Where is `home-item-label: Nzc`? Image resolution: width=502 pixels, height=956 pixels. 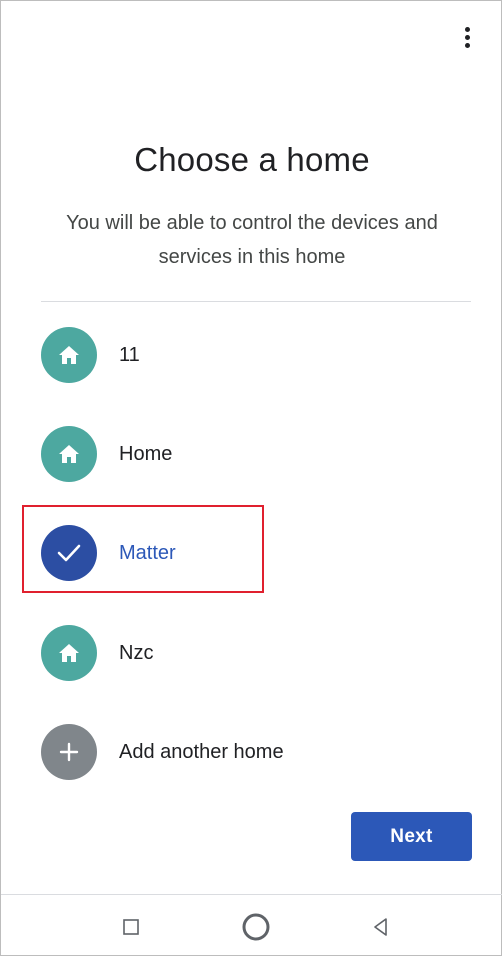
home-item-label: Nzc is located at coordinates (136, 652).